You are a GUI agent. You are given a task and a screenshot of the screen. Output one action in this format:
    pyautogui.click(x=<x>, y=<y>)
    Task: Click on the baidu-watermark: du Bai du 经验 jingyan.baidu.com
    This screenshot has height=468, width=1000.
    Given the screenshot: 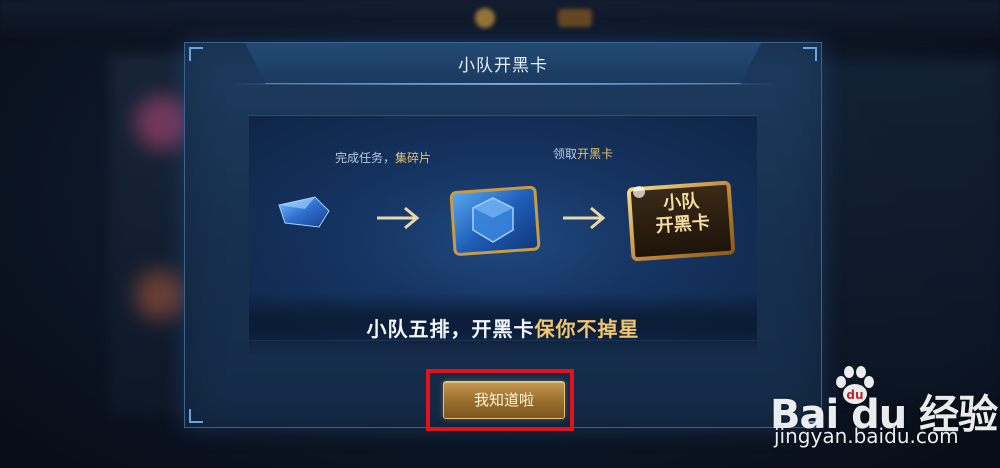 What is the action you would take?
    pyautogui.click(x=885, y=412)
    